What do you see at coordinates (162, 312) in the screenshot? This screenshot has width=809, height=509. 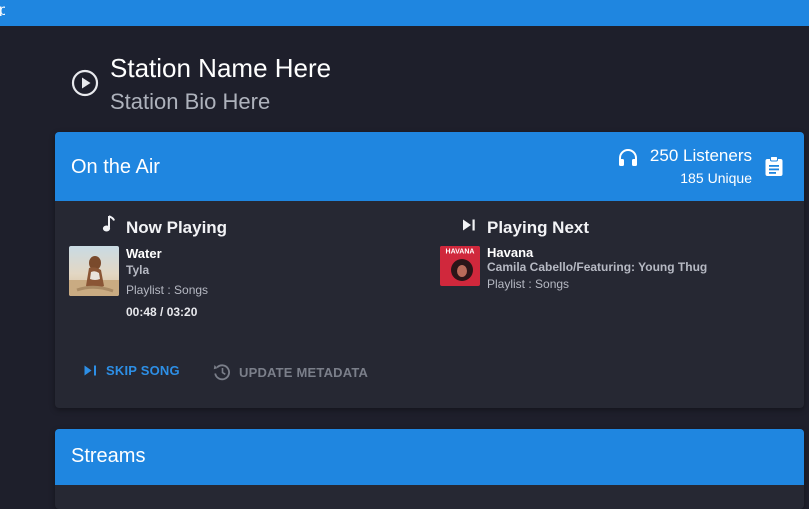 I see `now-playing-time: 00:48 / 03:20` at bounding box center [162, 312].